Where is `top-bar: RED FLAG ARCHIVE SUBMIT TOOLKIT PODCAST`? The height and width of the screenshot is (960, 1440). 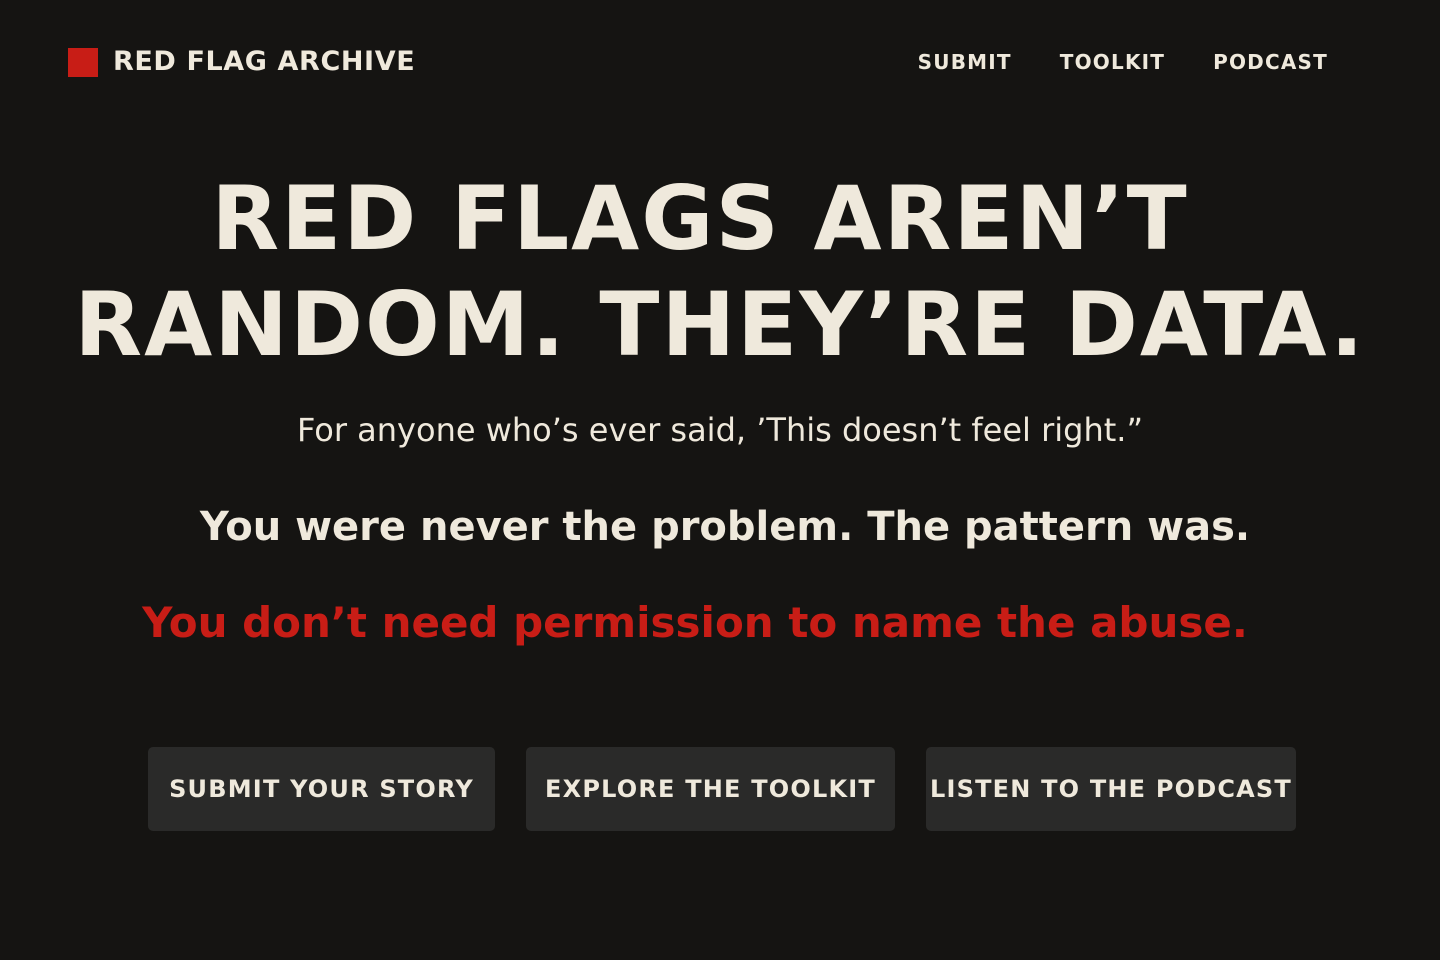
top-bar: RED FLAG ARCHIVE SUBMIT TOOLKIT PODCAST is located at coordinates (698, 62).